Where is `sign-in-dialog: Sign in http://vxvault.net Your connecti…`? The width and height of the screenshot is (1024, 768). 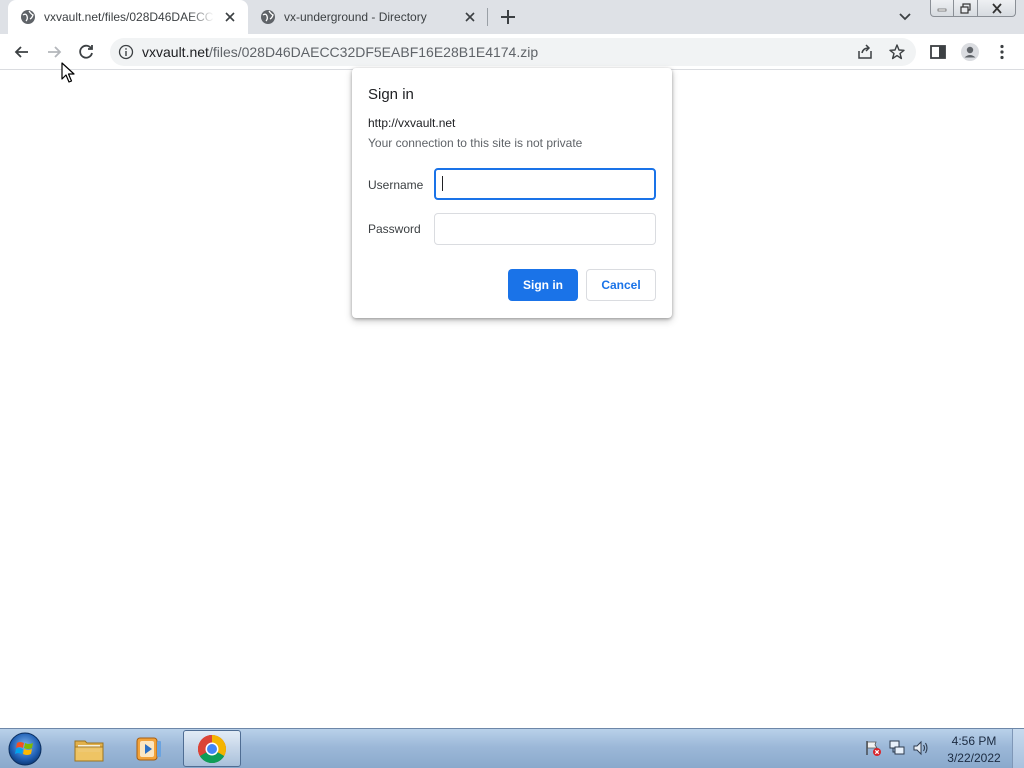 sign-in-dialog: Sign in http://vxvault.net Your connecti… is located at coordinates (512, 193).